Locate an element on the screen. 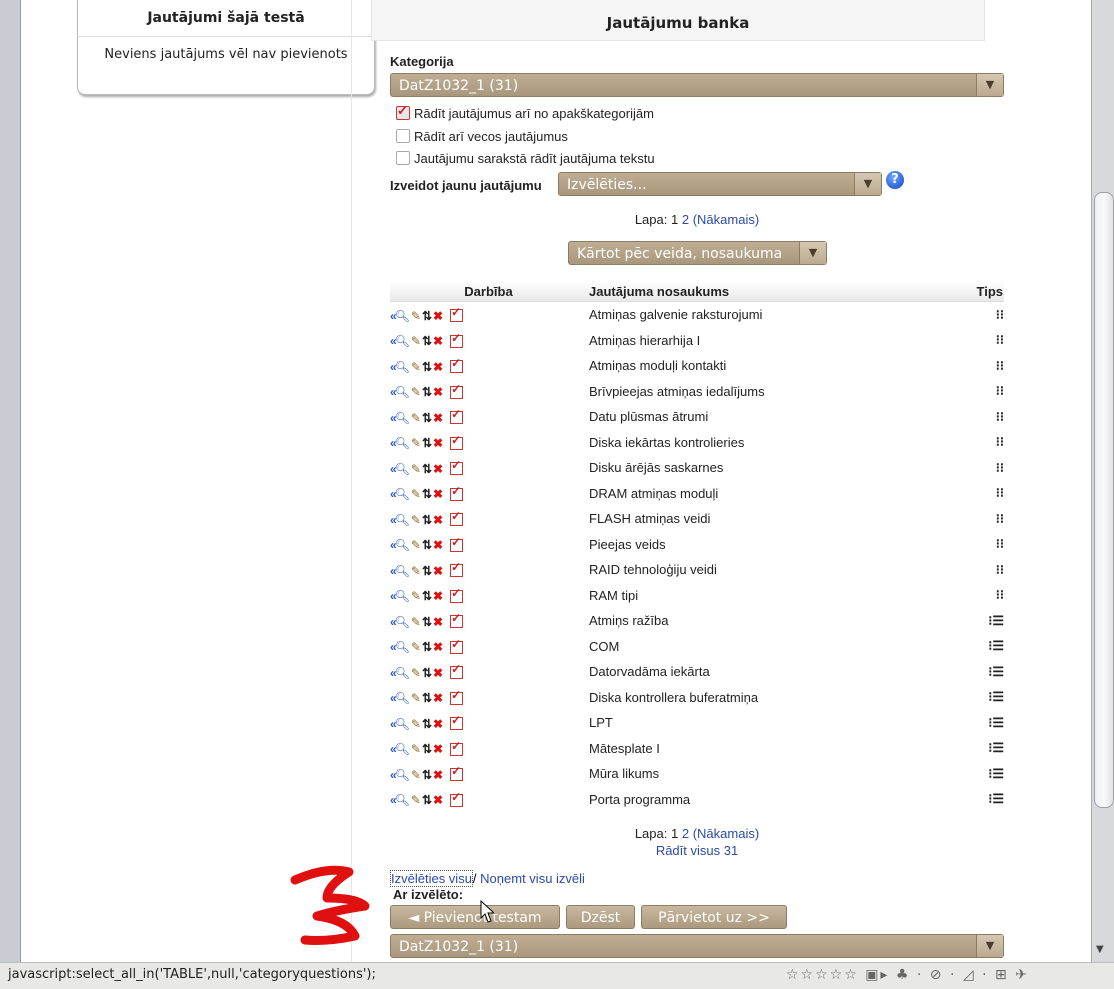 This screenshot has width=1114, height=989. deselect-all-link: Noņemt visu izvēli is located at coordinates (532, 878).